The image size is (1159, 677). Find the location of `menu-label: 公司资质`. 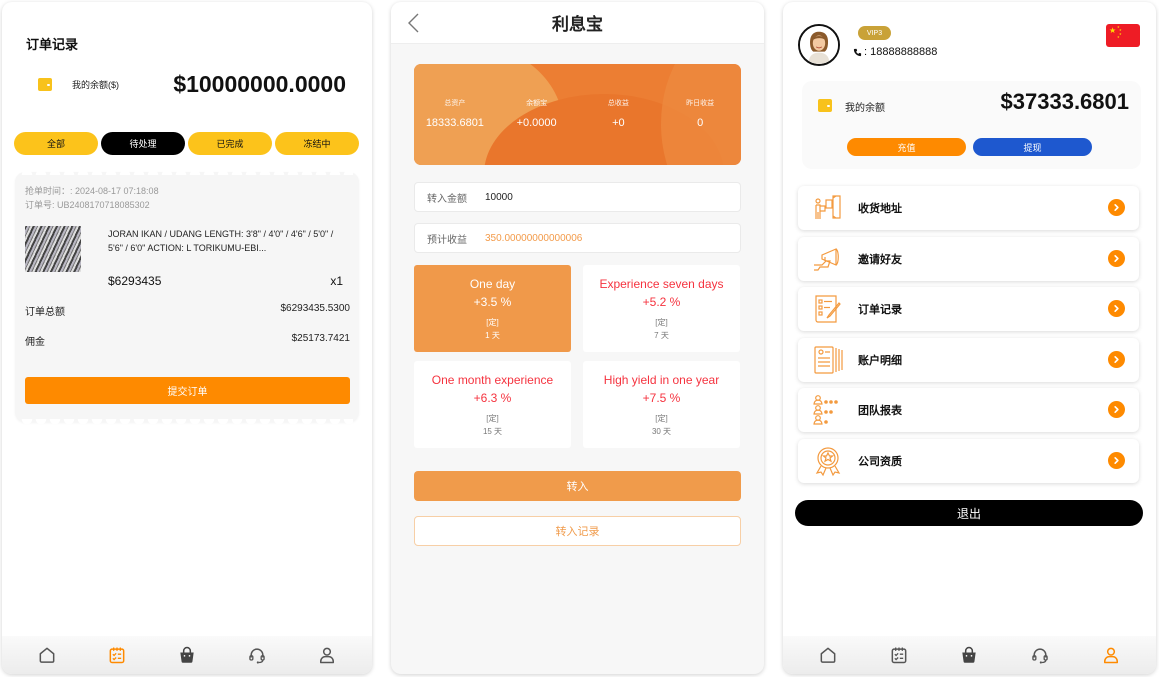

menu-label: 公司资质 is located at coordinates (880, 461).